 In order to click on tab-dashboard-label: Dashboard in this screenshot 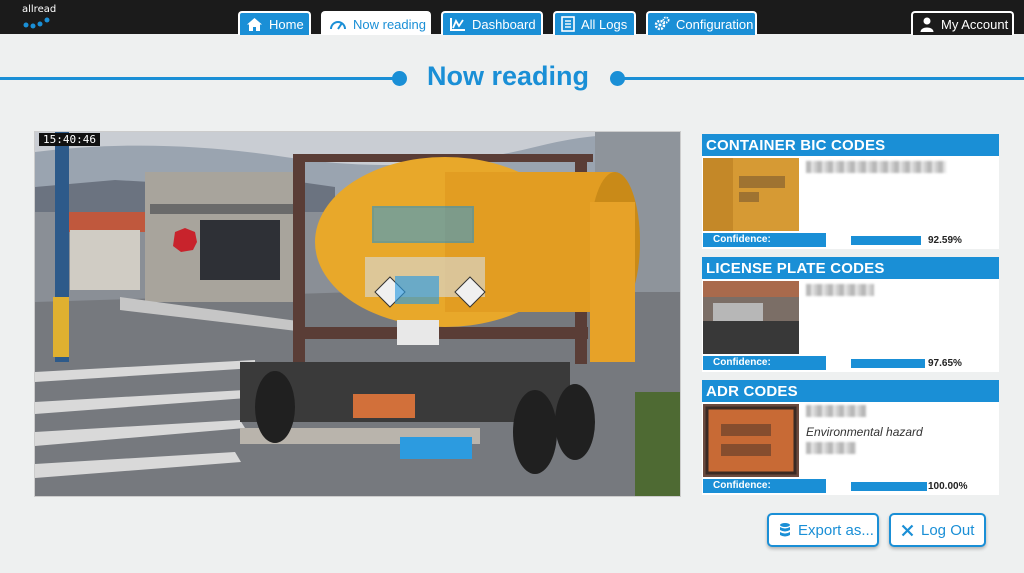, I will do `click(504, 24)`.